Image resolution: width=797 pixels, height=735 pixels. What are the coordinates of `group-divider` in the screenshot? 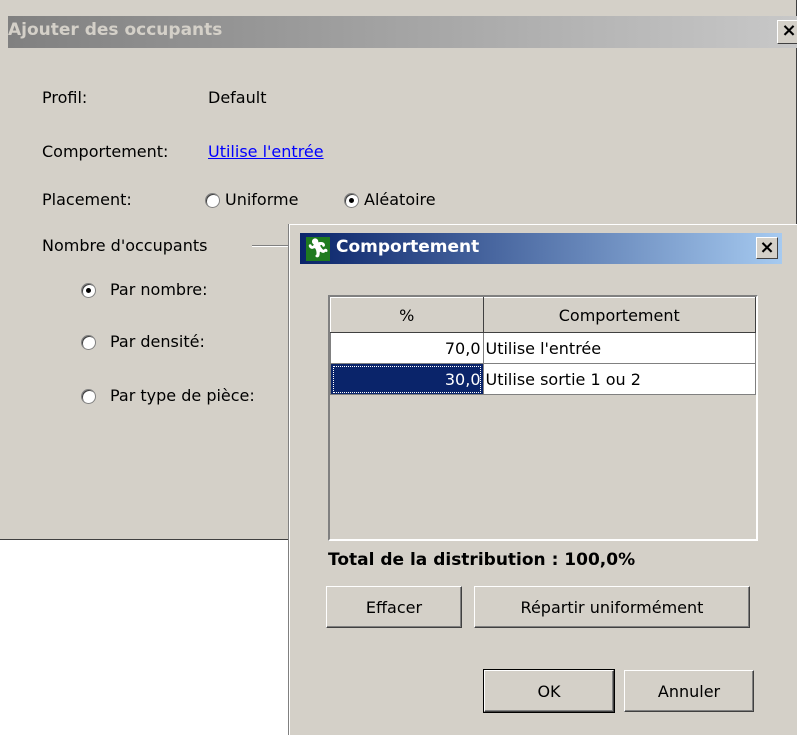 It's located at (272, 246).